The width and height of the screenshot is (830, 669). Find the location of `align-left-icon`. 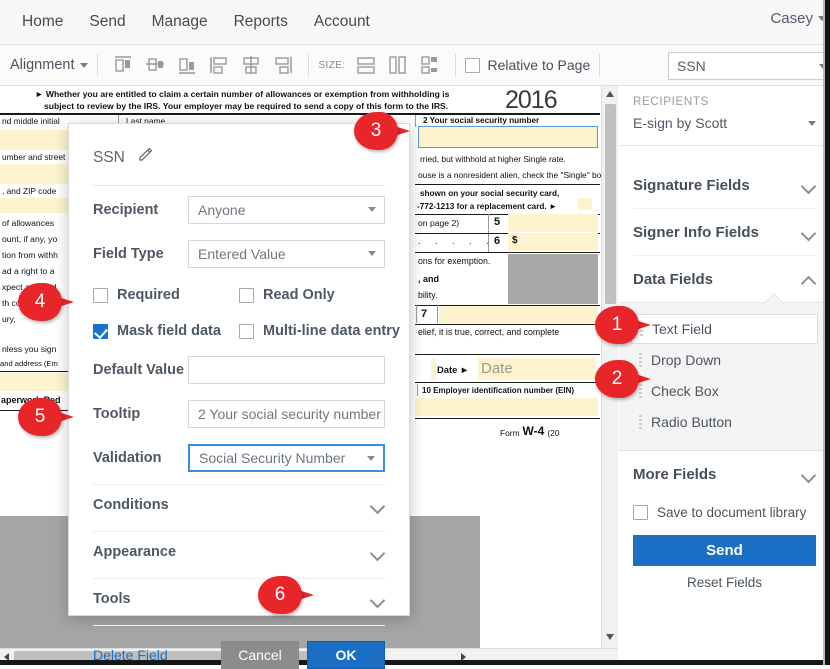

align-left-icon is located at coordinates (219, 65).